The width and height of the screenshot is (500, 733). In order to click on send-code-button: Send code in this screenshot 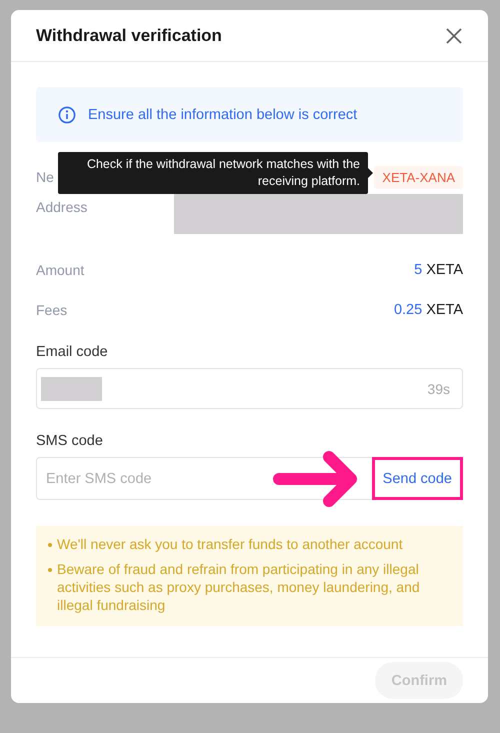, I will do `click(417, 478)`.